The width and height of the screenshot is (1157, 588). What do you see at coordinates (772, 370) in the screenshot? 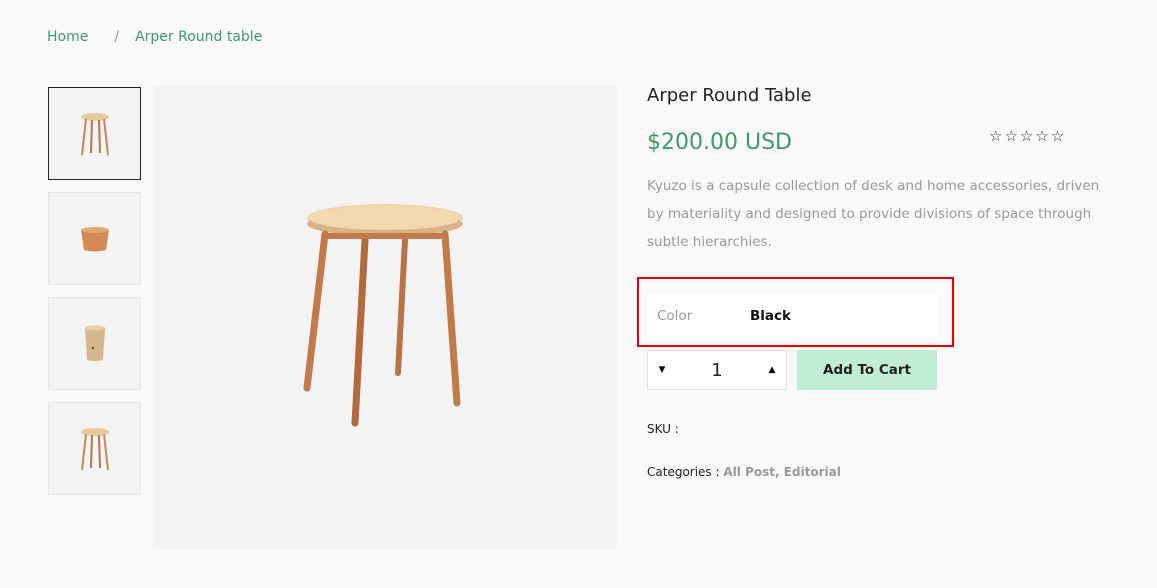
I see `quantity-increase-icon: ▲` at bounding box center [772, 370].